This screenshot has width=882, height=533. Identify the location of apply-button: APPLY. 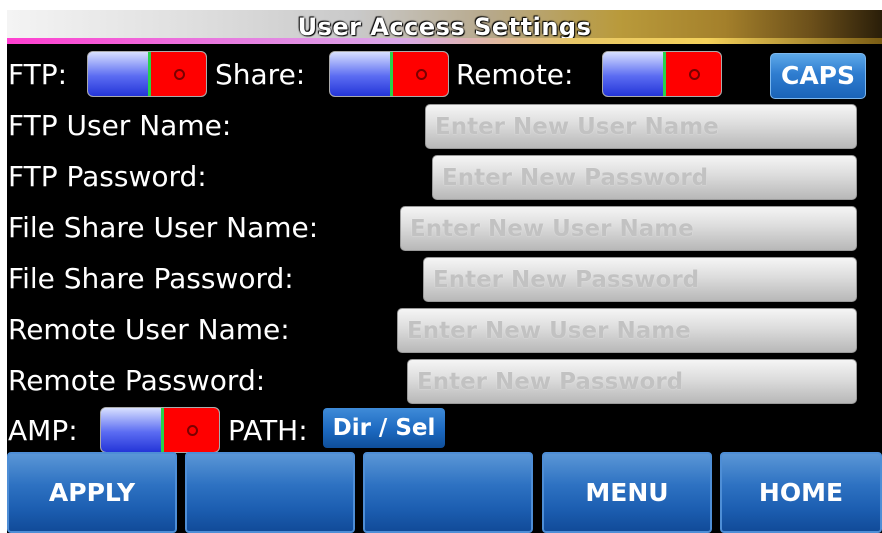
(92, 492).